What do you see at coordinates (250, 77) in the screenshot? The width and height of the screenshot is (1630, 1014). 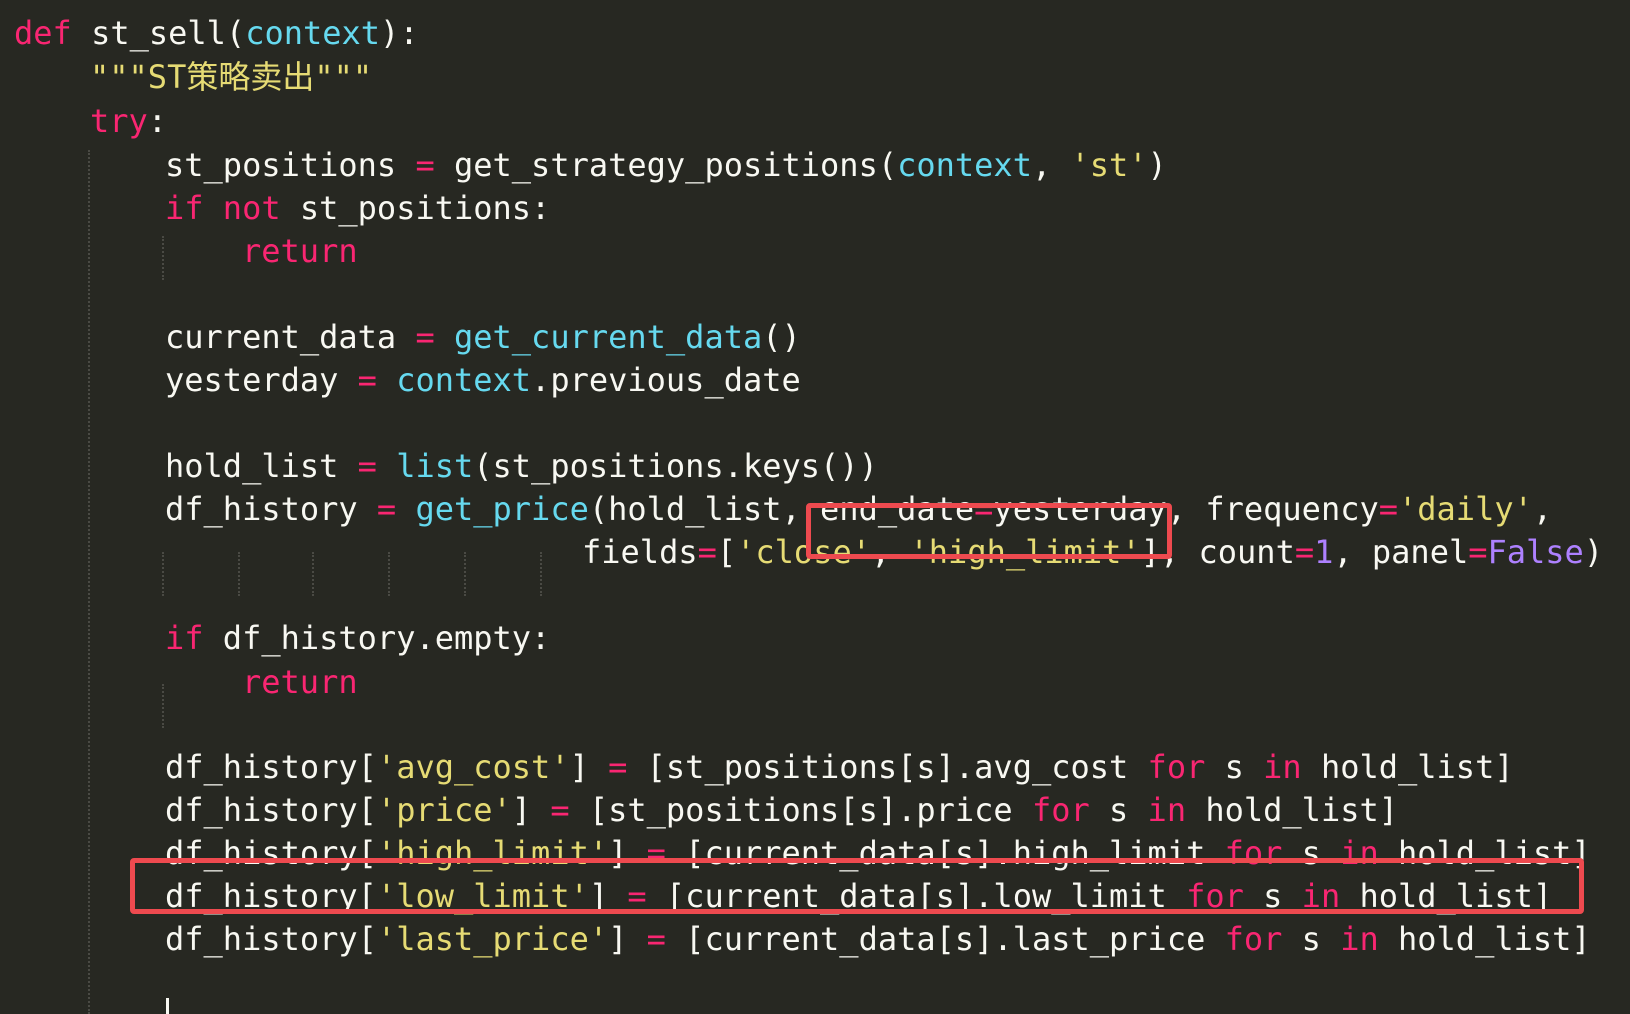 I see `docstring-chinese: 策略卖出` at bounding box center [250, 77].